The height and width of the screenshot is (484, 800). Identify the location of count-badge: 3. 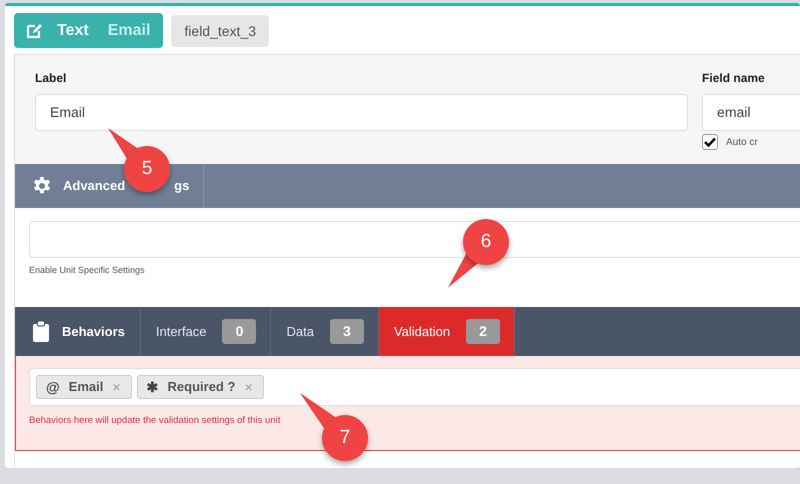
(347, 331).